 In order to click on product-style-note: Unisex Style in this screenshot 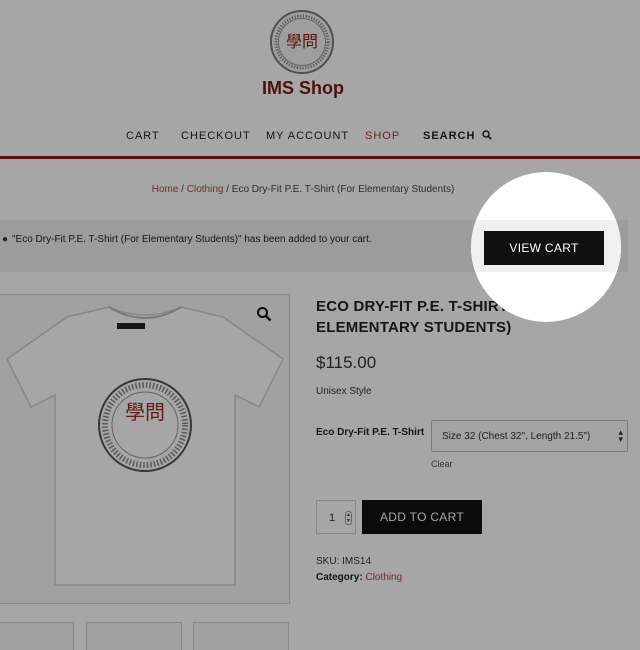, I will do `click(344, 391)`.